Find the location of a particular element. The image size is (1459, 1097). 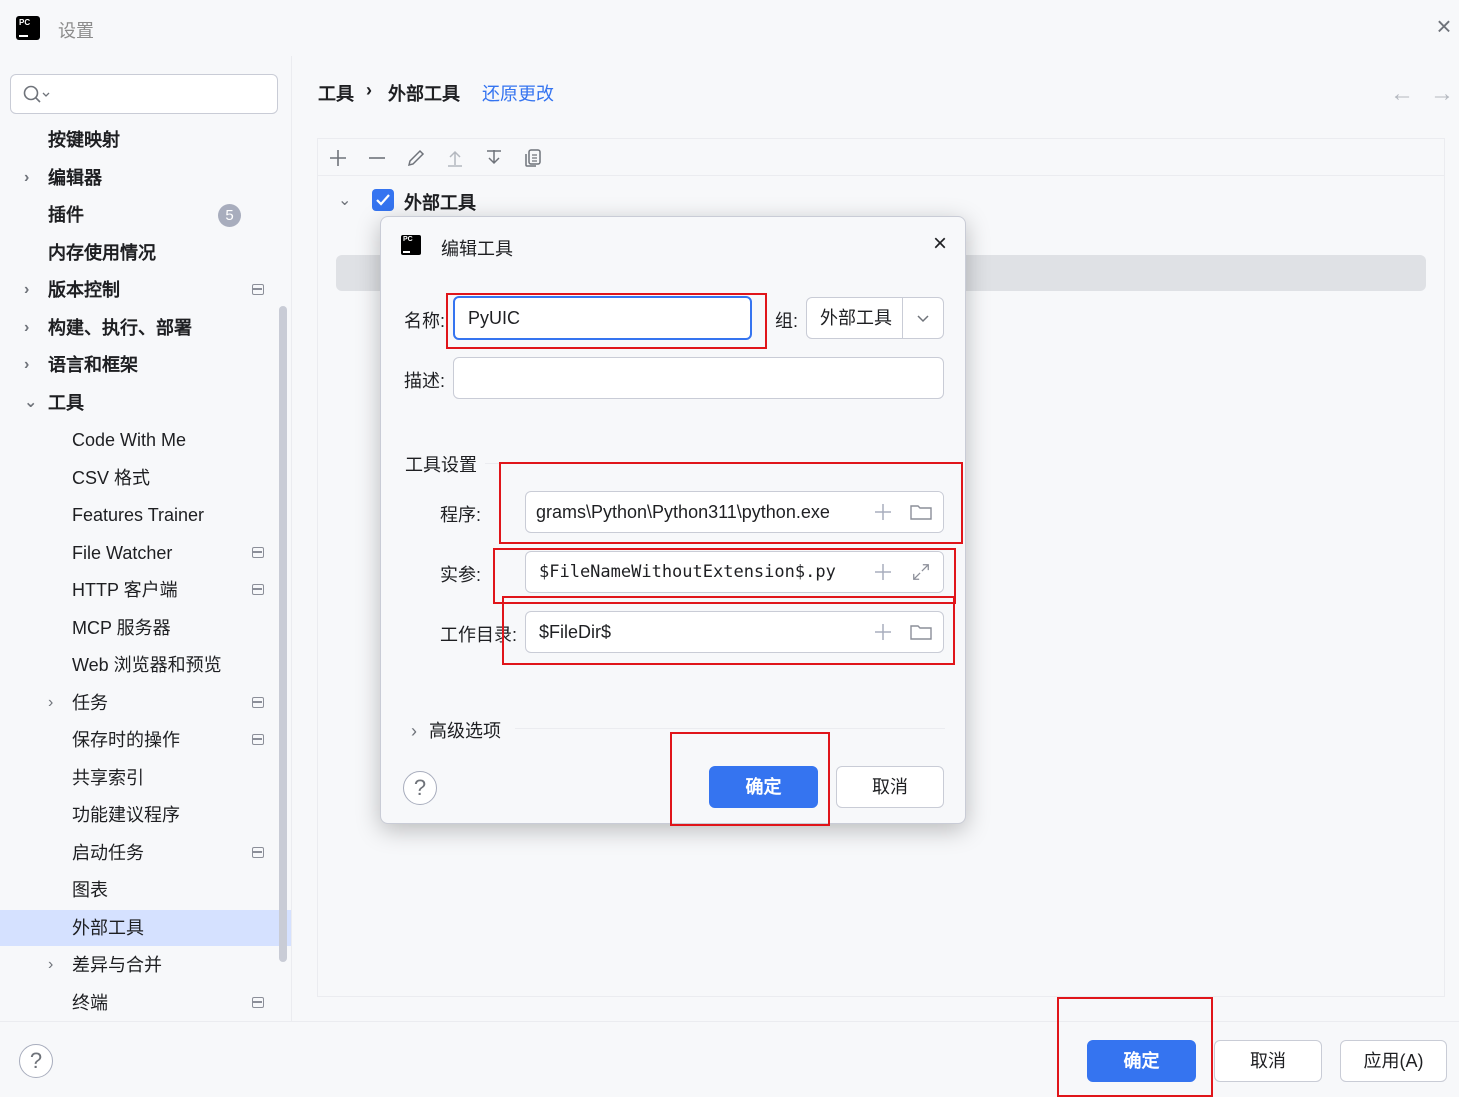

sidebar-item: › 构建、执行、部署 is located at coordinates (145, 328).